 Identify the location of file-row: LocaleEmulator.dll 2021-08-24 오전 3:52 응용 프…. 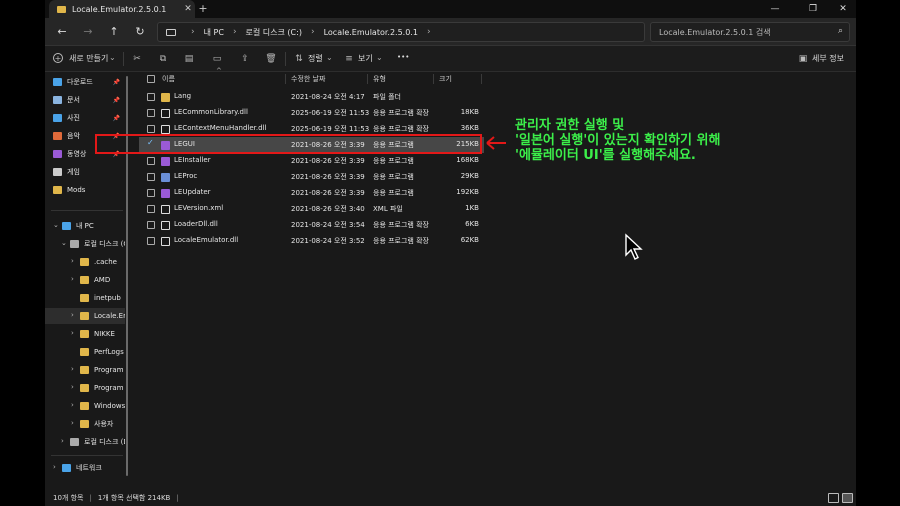
(311, 241).